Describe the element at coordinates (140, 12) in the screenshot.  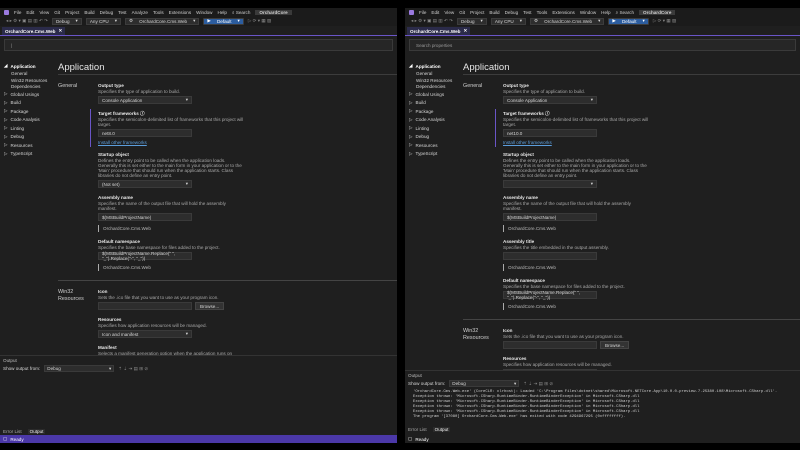
I see `menu-analyze: Analyze` at that location.